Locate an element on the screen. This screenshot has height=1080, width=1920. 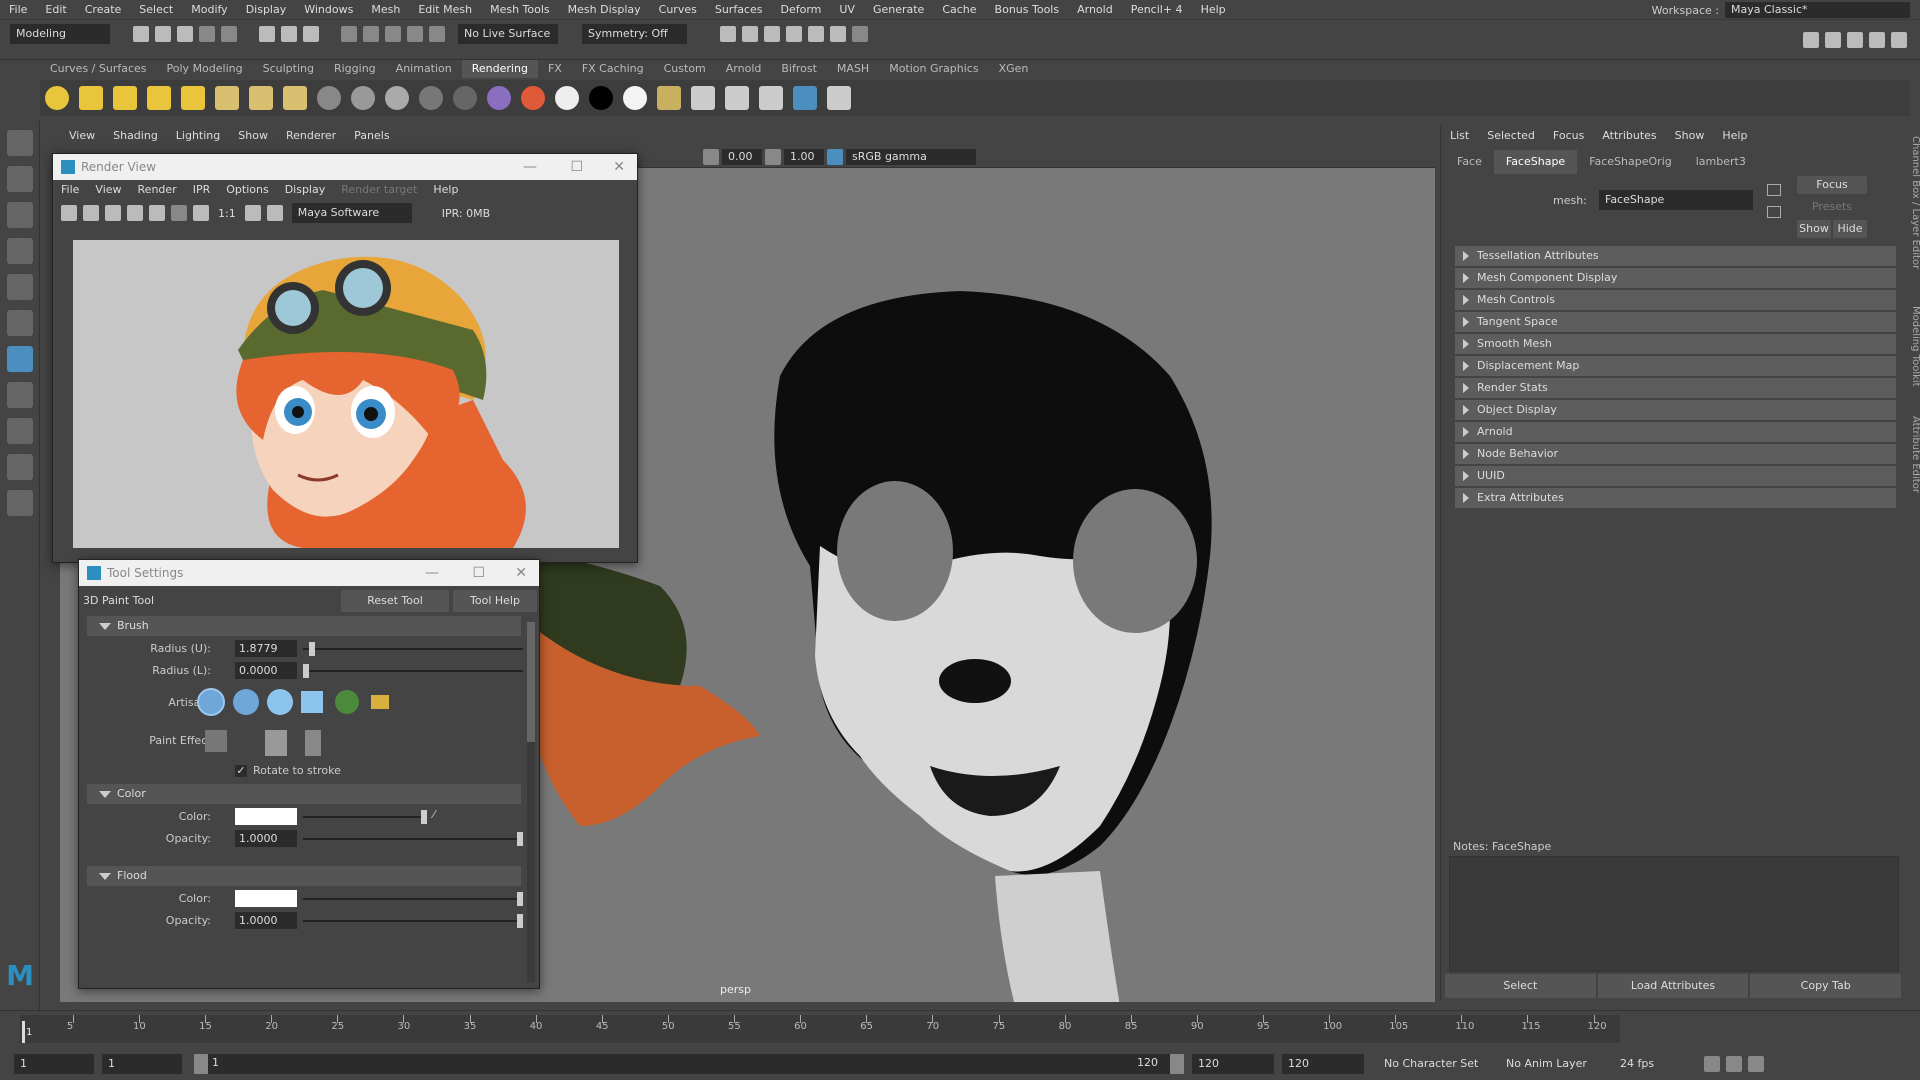
point-light-icon is located at coordinates (125, 98).